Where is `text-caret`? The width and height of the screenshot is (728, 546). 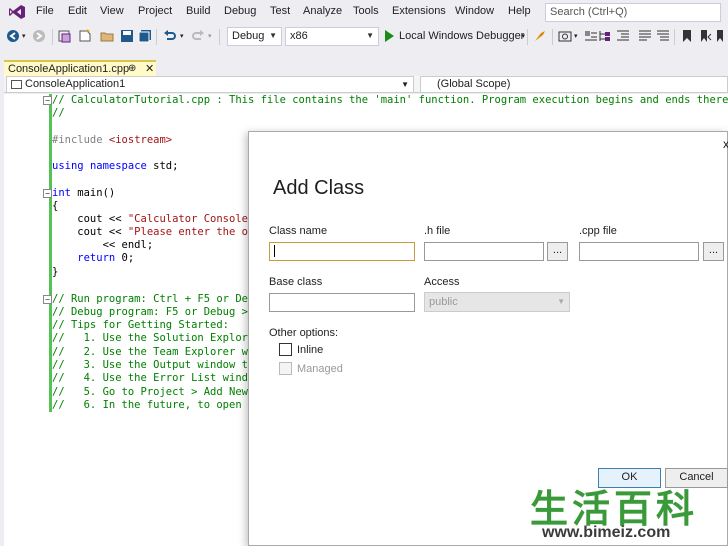
text-caret is located at coordinates (274, 251).